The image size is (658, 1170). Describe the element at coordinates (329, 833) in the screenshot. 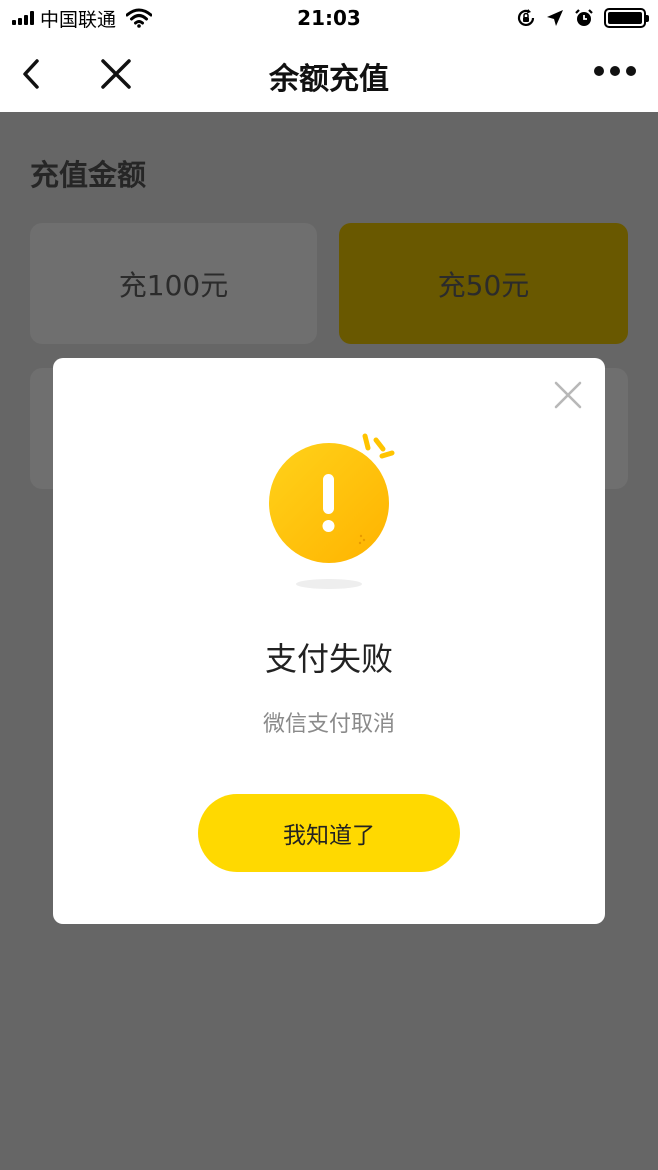

I see `confirm-button: 我知道了` at that location.